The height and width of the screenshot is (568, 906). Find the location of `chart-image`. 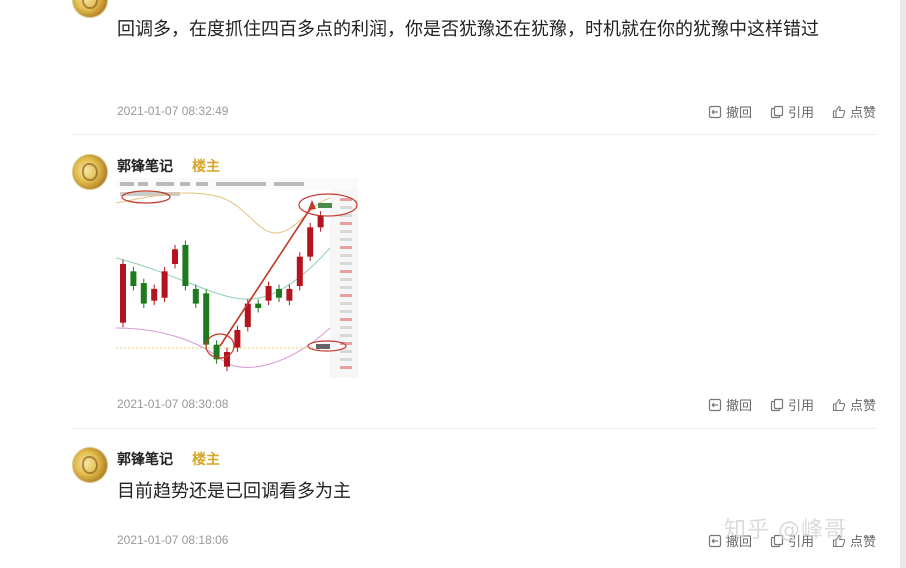

chart-image is located at coordinates (237, 278).